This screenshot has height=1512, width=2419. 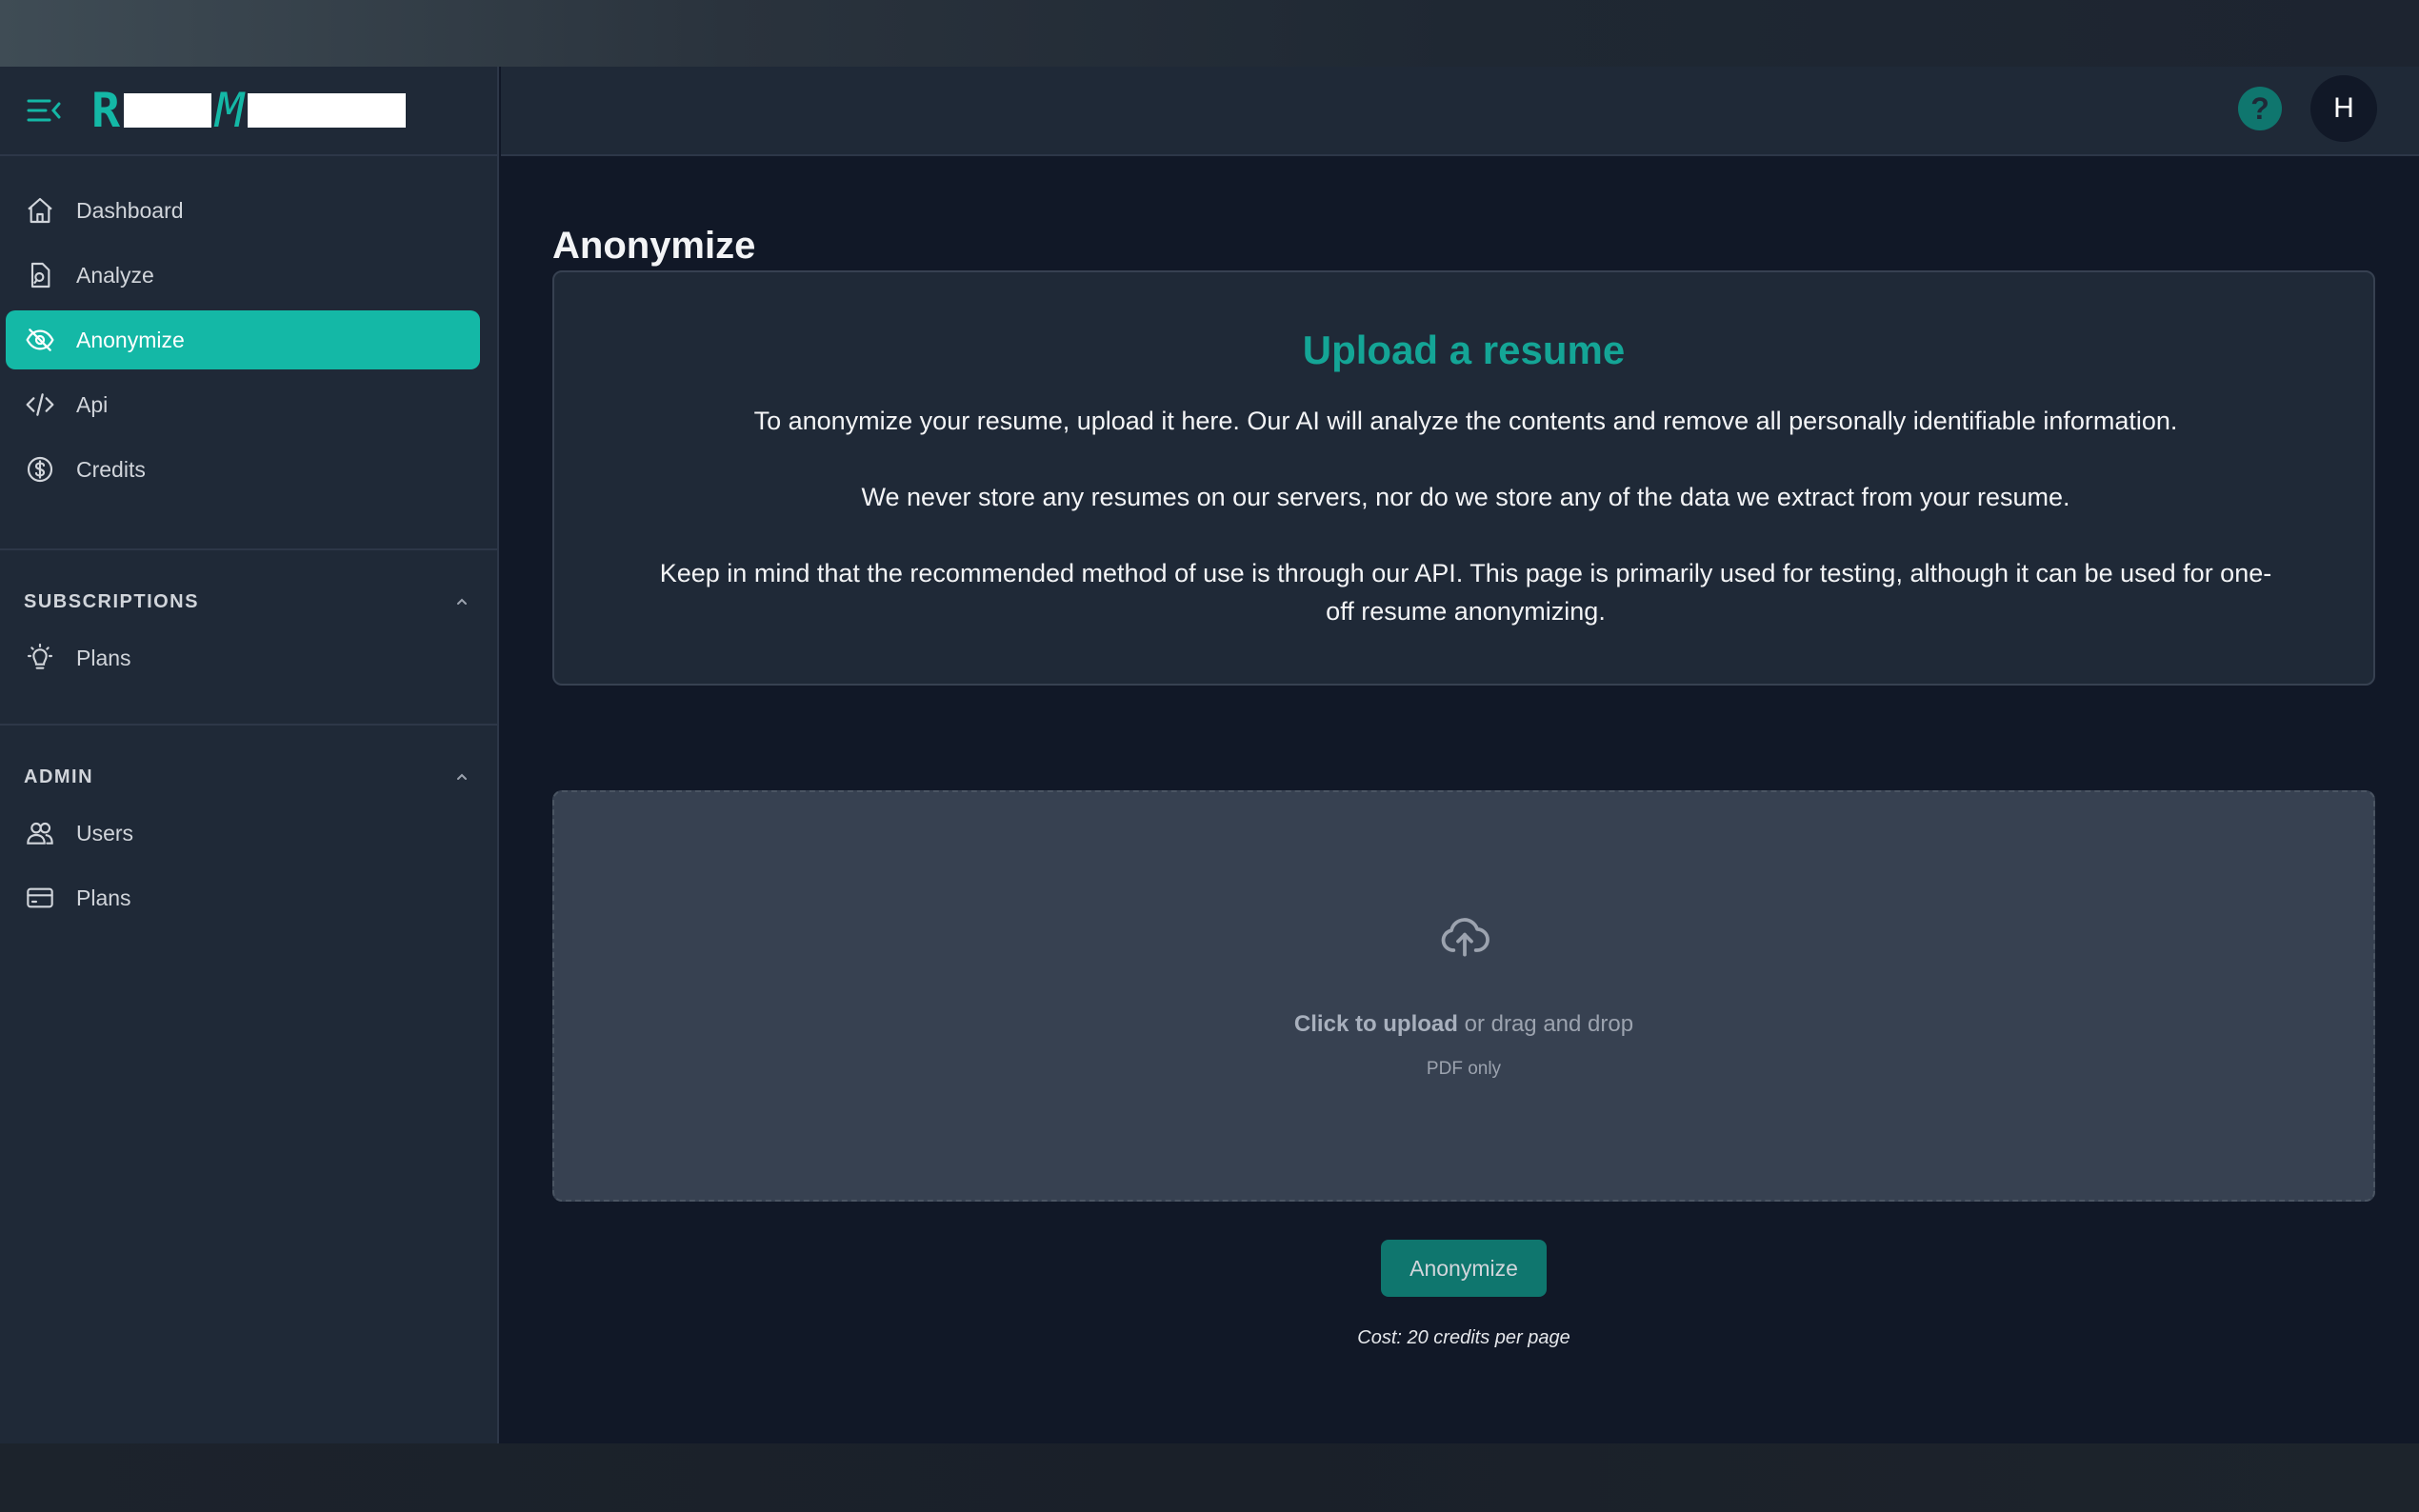 What do you see at coordinates (1545, 1024) in the screenshot?
I see `drag-drop-text: or drag and drop` at bounding box center [1545, 1024].